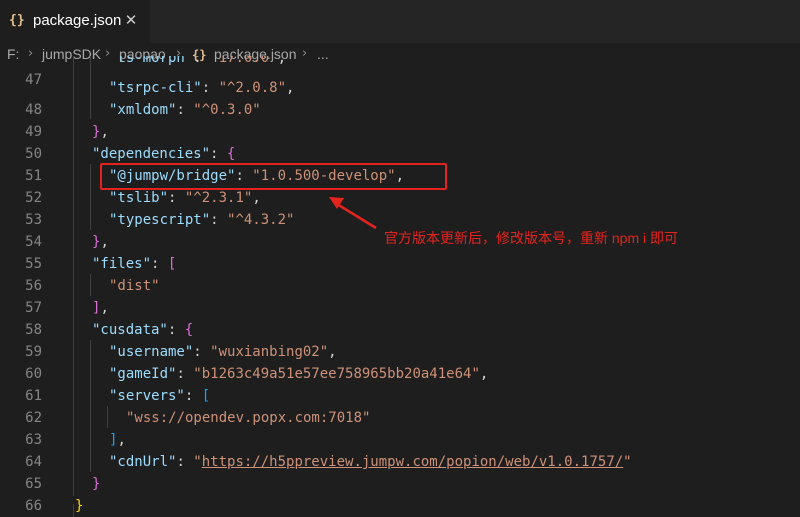 This screenshot has height=517, width=800. Describe the element at coordinates (531, 238) in the screenshot. I see `annotation-note: 官方版本更新后，修改版本号，重新 npm i 即可` at that location.